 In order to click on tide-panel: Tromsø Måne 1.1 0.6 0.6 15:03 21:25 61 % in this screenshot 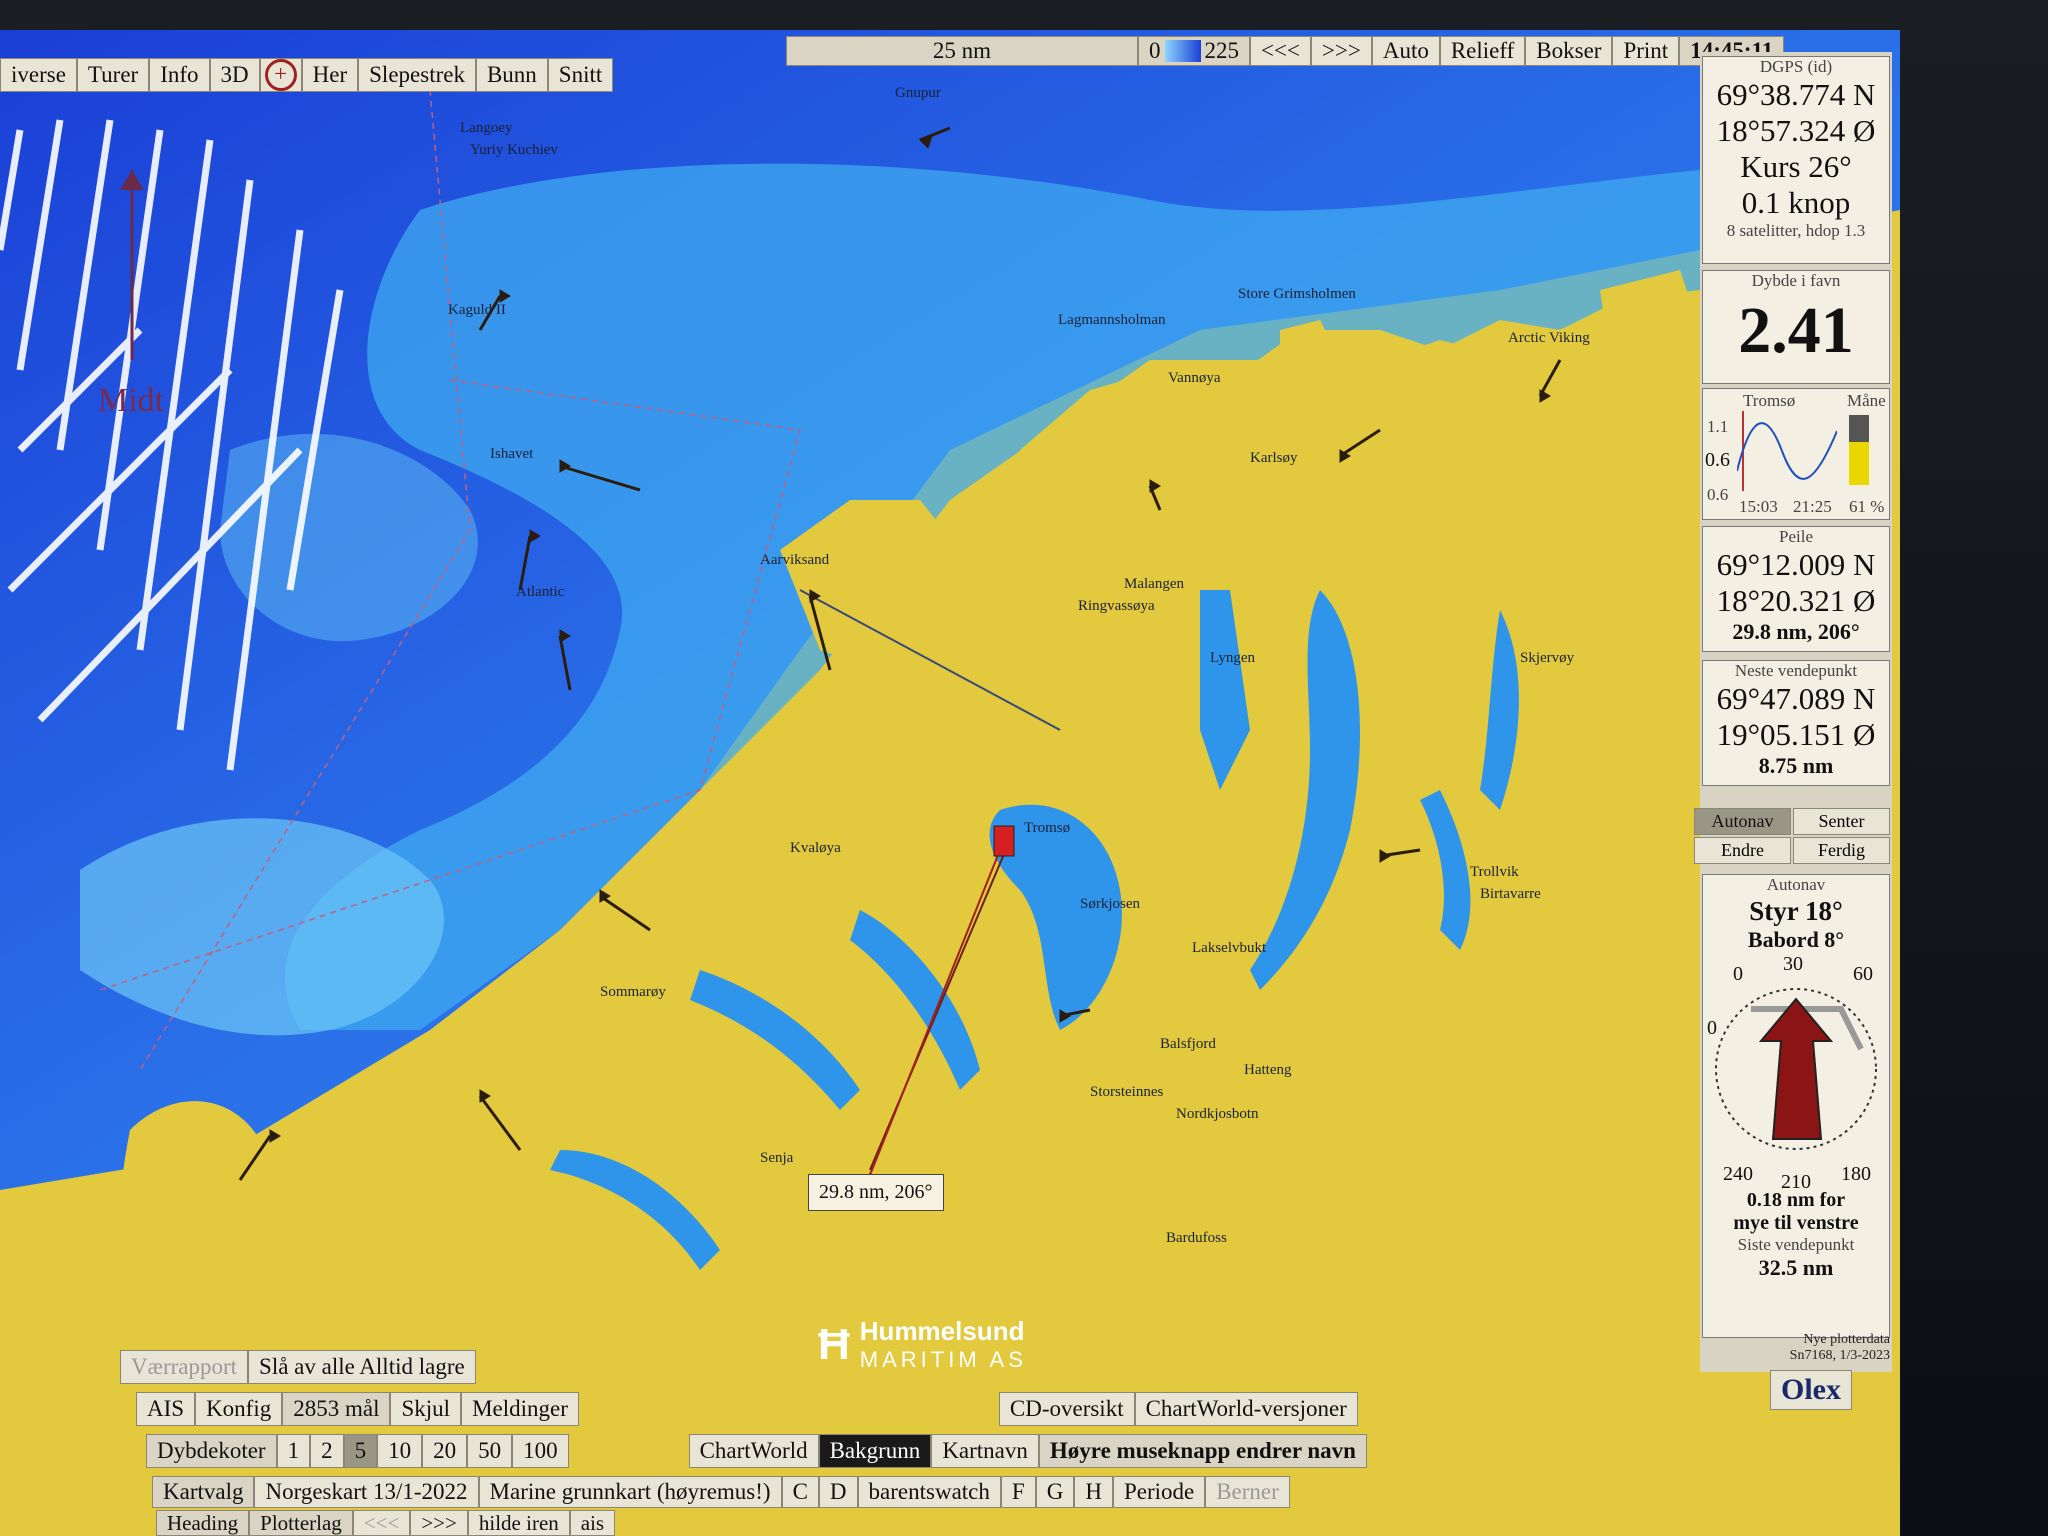, I will do `click(1796, 454)`.